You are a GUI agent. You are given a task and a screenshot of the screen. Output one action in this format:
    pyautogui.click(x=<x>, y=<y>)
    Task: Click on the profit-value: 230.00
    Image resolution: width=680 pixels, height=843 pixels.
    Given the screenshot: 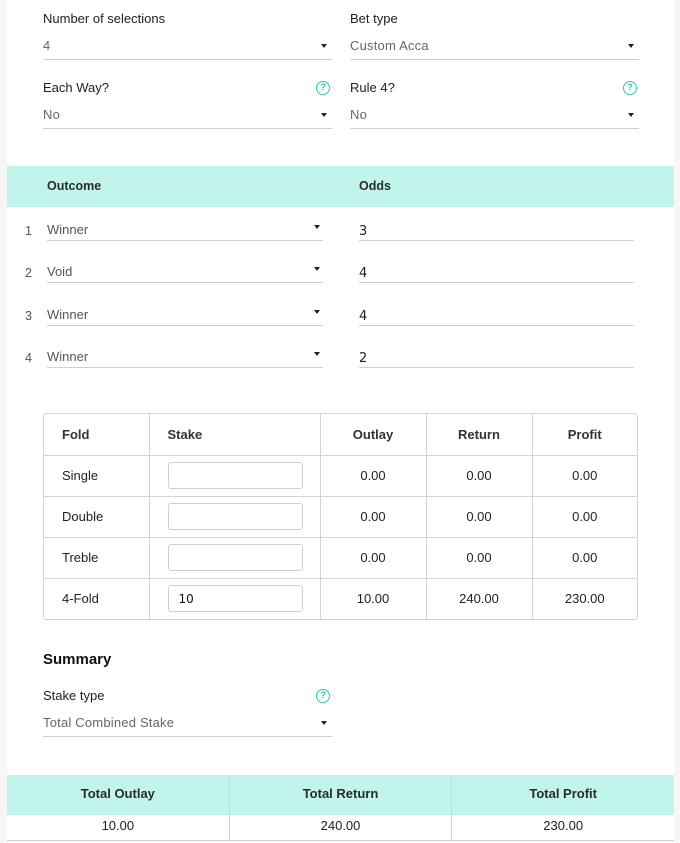 What is the action you would take?
    pyautogui.click(x=584, y=599)
    